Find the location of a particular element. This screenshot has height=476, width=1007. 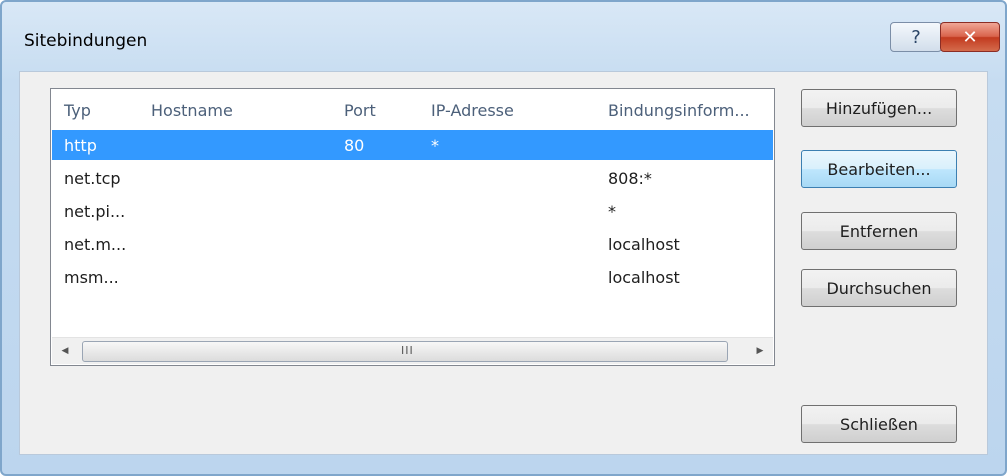

scroll-right-icon: ▶ is located at coordinates (760, 351).